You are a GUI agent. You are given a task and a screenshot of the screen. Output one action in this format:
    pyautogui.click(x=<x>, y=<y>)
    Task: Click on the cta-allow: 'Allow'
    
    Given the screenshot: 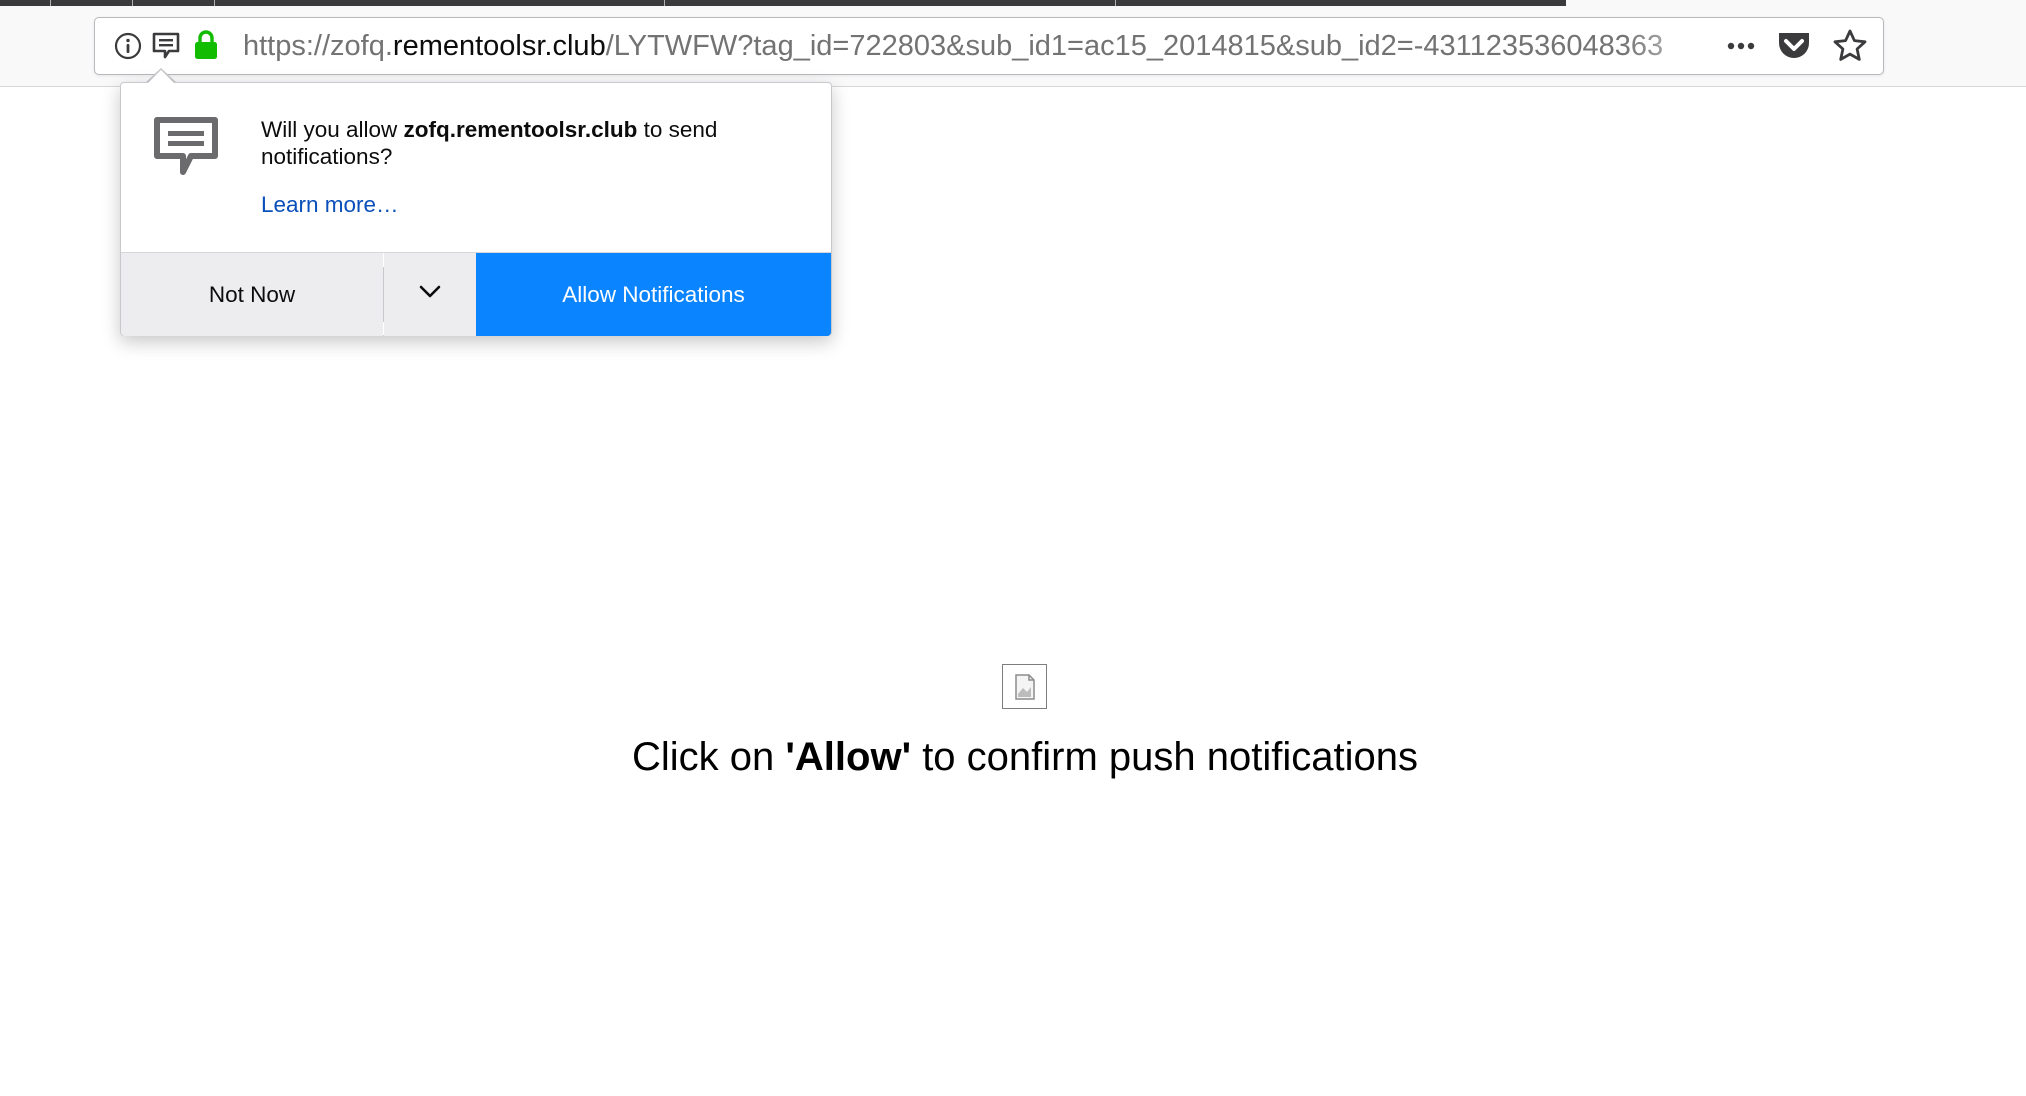 What is the action you would take?
    pyautogui.click(x=848, y=757)
    